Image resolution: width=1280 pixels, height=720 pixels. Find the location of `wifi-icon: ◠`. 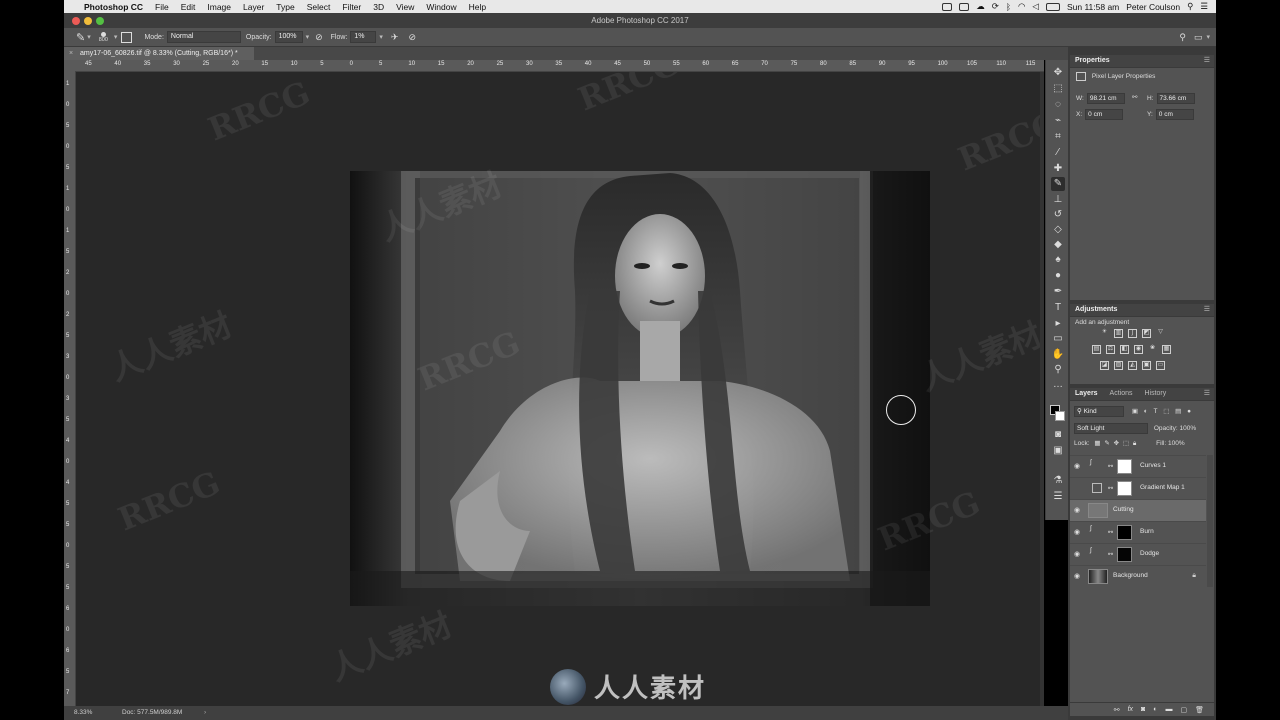

wifi-icon: ◠ is located at coordinates (1021, 6).